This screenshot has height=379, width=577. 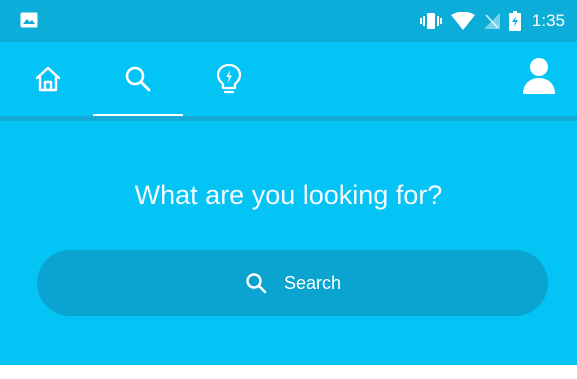 What do you see at coordinates (29, 20) in the screenshot?
I see `gallery-icon` at bounding box center [29, 20].